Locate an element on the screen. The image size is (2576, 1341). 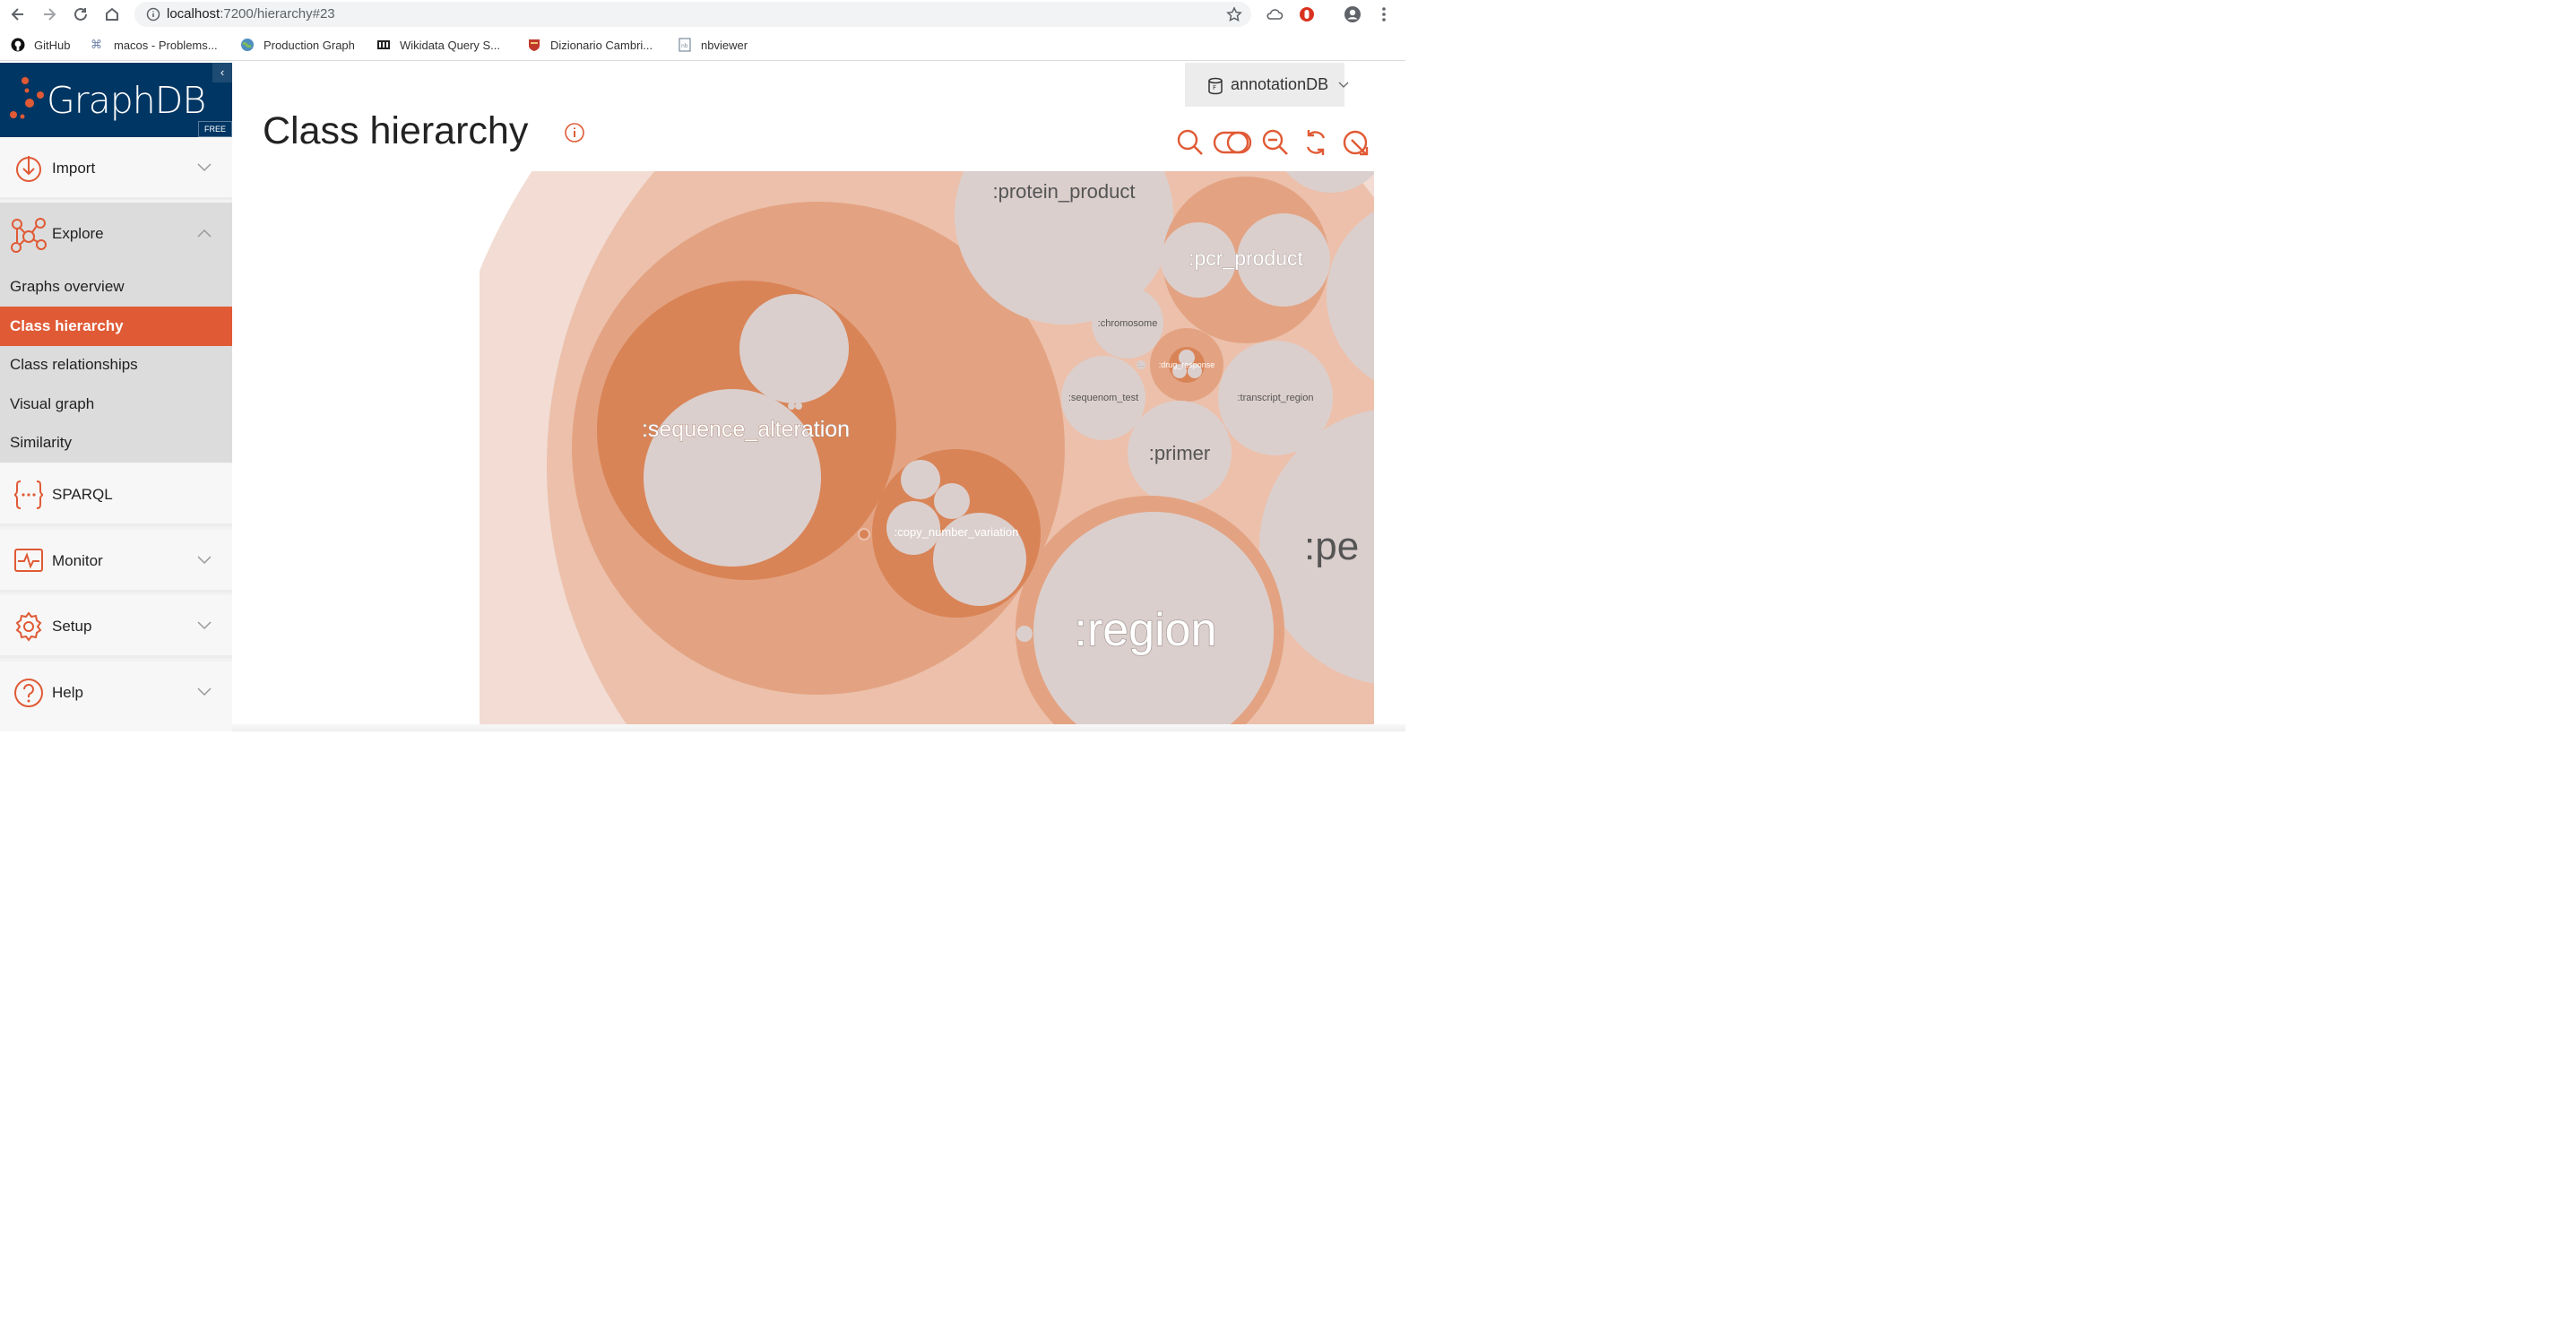
github-icon is located at coordinates (18, 45).